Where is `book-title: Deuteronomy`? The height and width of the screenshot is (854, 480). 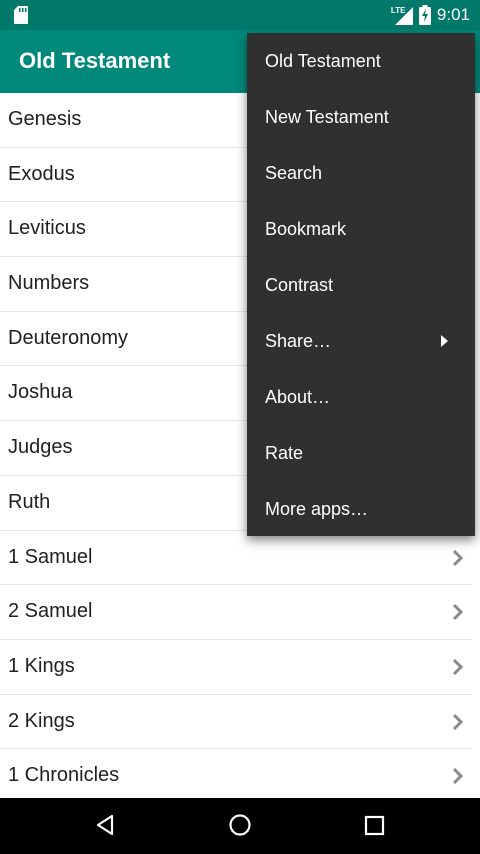
book-title: Deuteronomy is located at coordinates (68, 337).